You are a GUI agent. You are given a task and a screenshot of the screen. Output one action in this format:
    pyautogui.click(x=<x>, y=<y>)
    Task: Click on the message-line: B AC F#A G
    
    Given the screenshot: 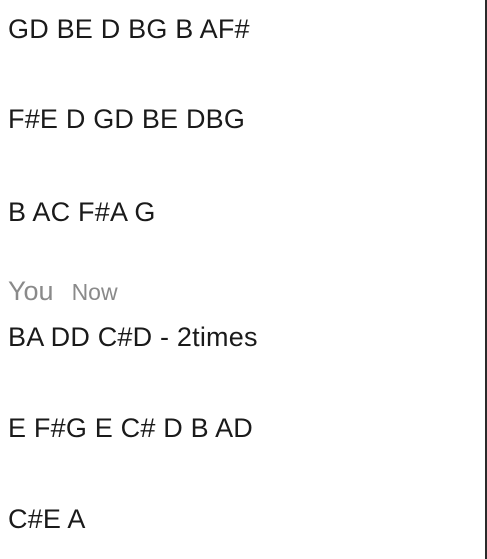 What is the action you would take?
    pyautogui.click(x=82, y=212)
    